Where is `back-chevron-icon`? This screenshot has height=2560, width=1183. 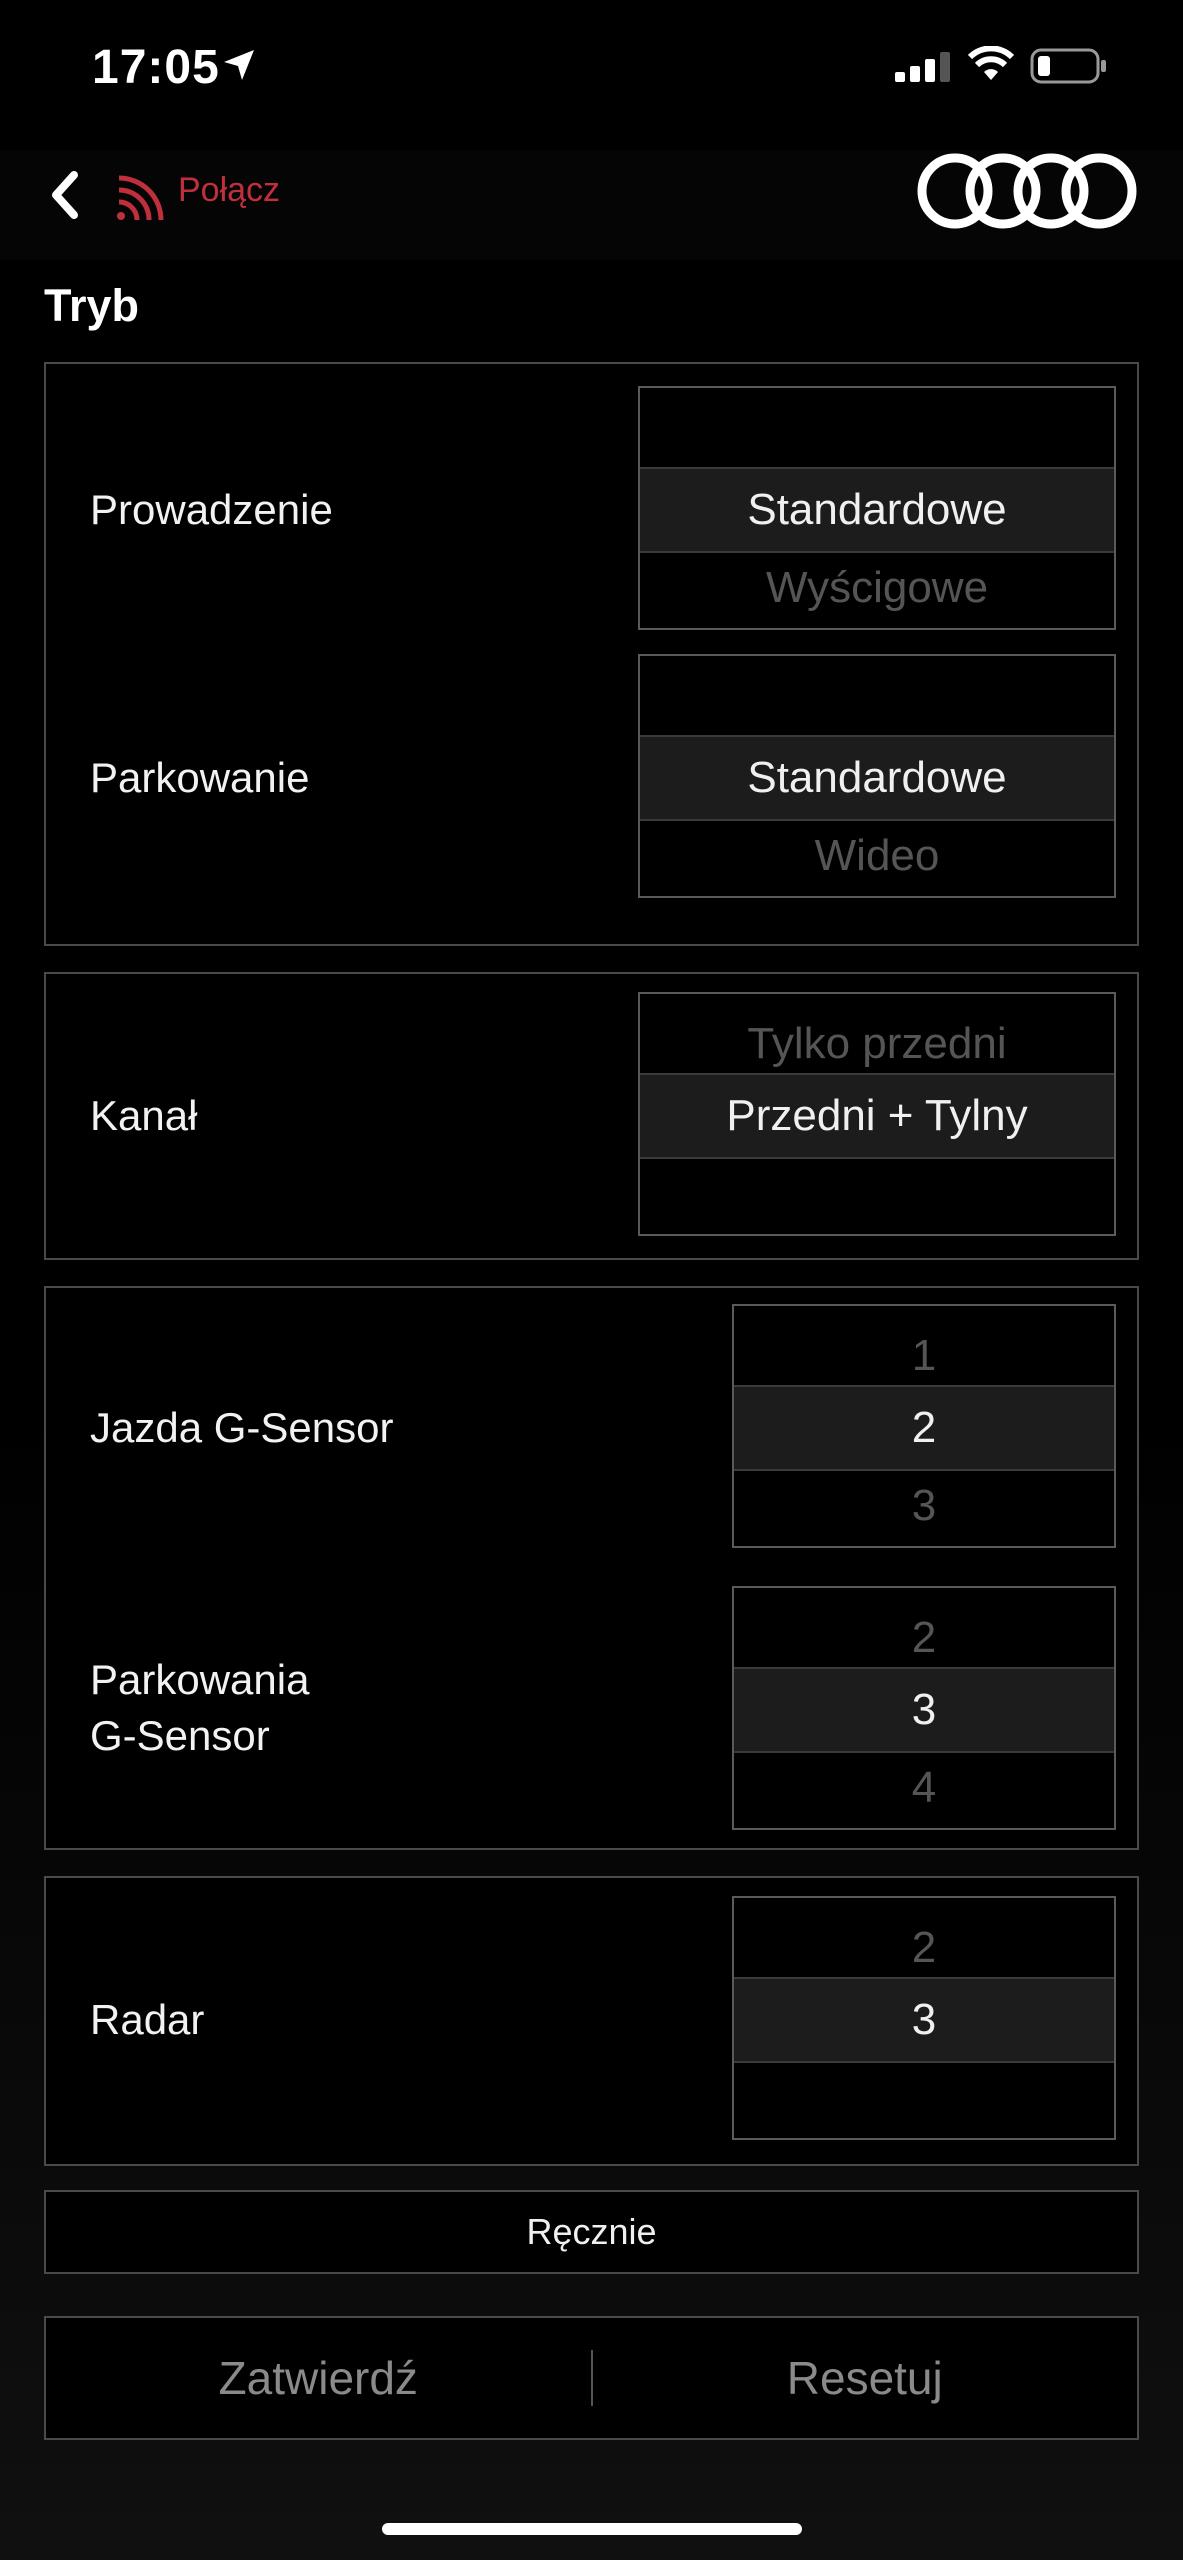
back-chevron-icon is located at coordinates (65, 195).